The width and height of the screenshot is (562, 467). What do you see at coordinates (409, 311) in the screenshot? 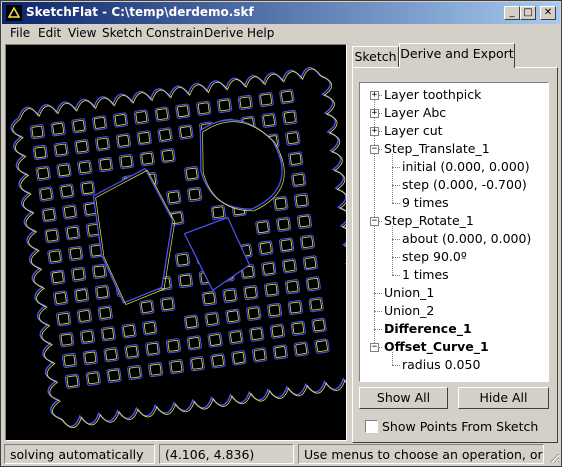
I see `tree-item: Union_2` at bounding box center [409, 311].